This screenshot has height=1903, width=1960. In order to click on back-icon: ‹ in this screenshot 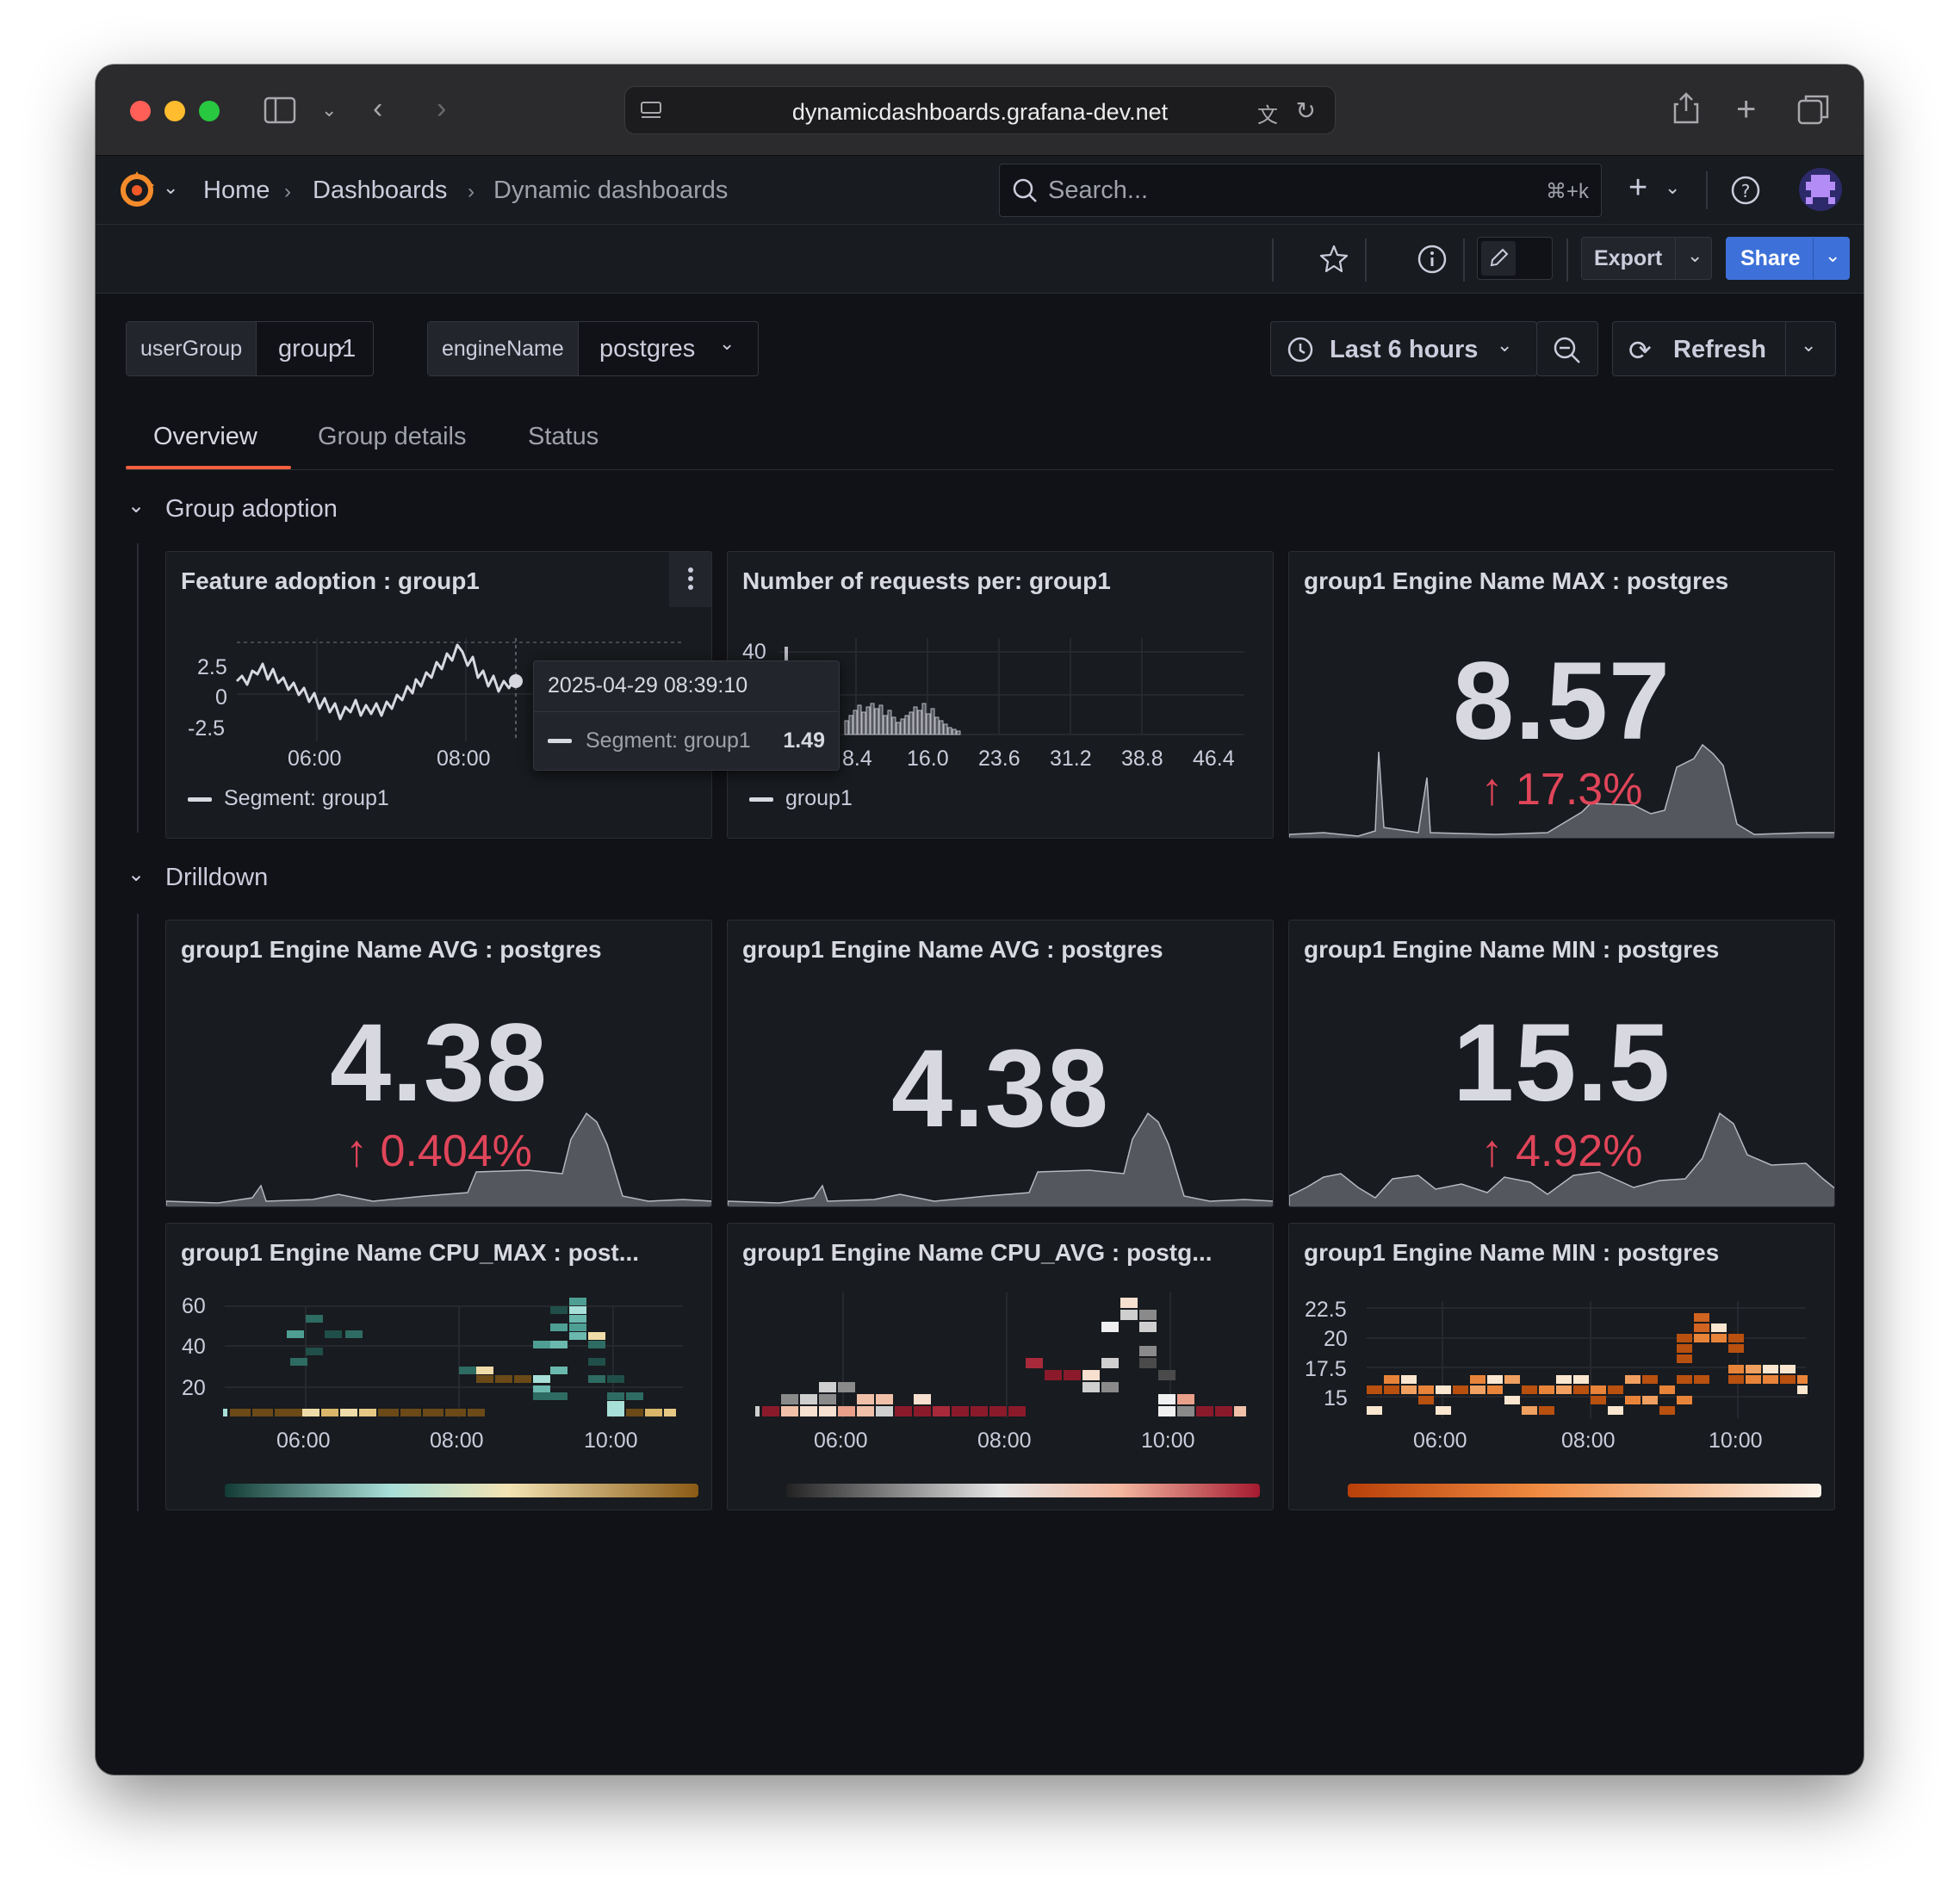, I will do `click(377, 109)`.